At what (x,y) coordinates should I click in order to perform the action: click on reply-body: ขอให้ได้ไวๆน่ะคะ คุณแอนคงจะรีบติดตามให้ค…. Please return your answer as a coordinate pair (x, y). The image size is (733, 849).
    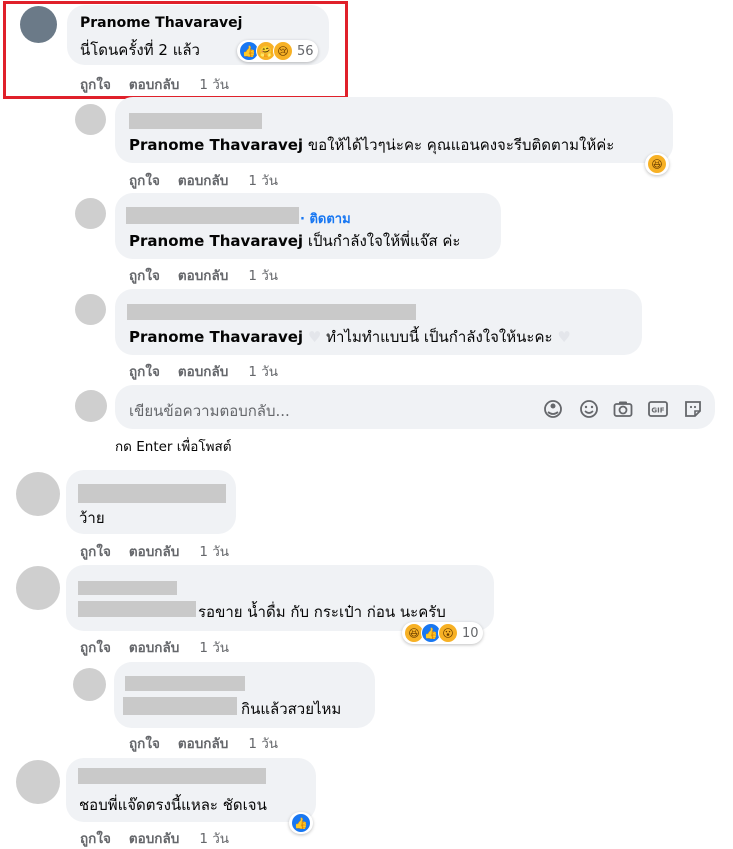
    Looking at the image, I should click on (461, 145).